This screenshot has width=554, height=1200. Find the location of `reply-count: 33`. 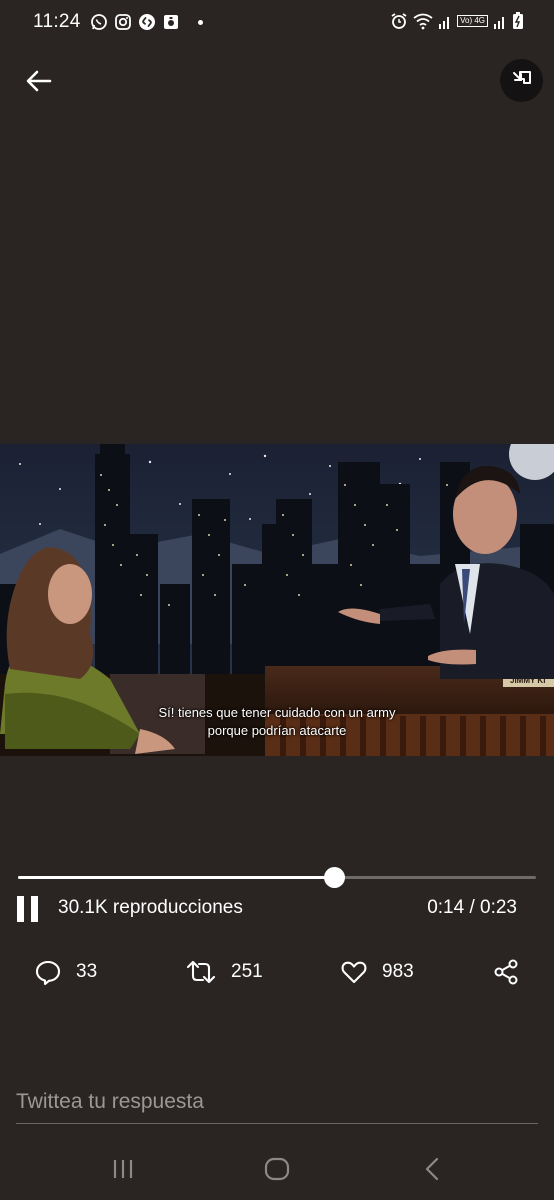

reply-count: 33 is located at coordinates (87, 971).